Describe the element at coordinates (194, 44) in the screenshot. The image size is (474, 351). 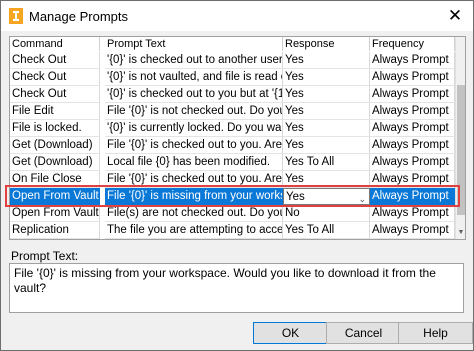
I see `column-header-prompt-text: Prompt Text` at that location.